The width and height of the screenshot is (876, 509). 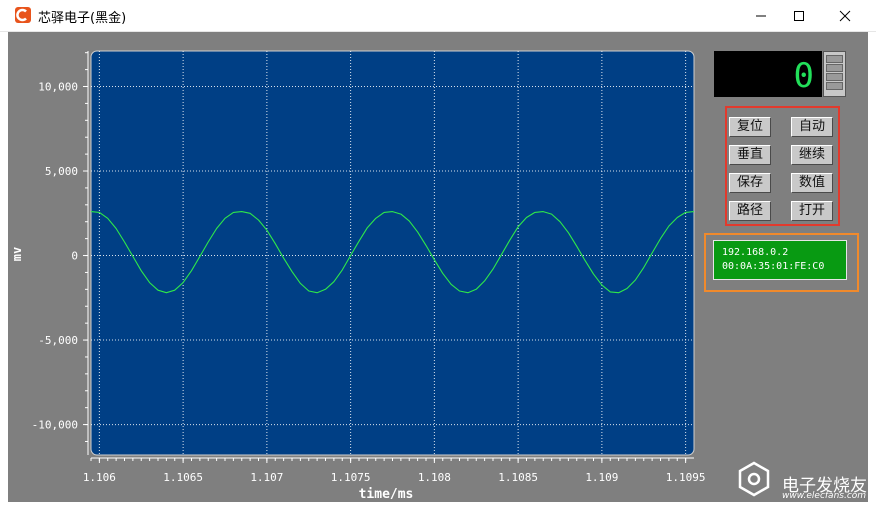 I want to click on x-tick-label: 1.108, so click(x=434, y=477).